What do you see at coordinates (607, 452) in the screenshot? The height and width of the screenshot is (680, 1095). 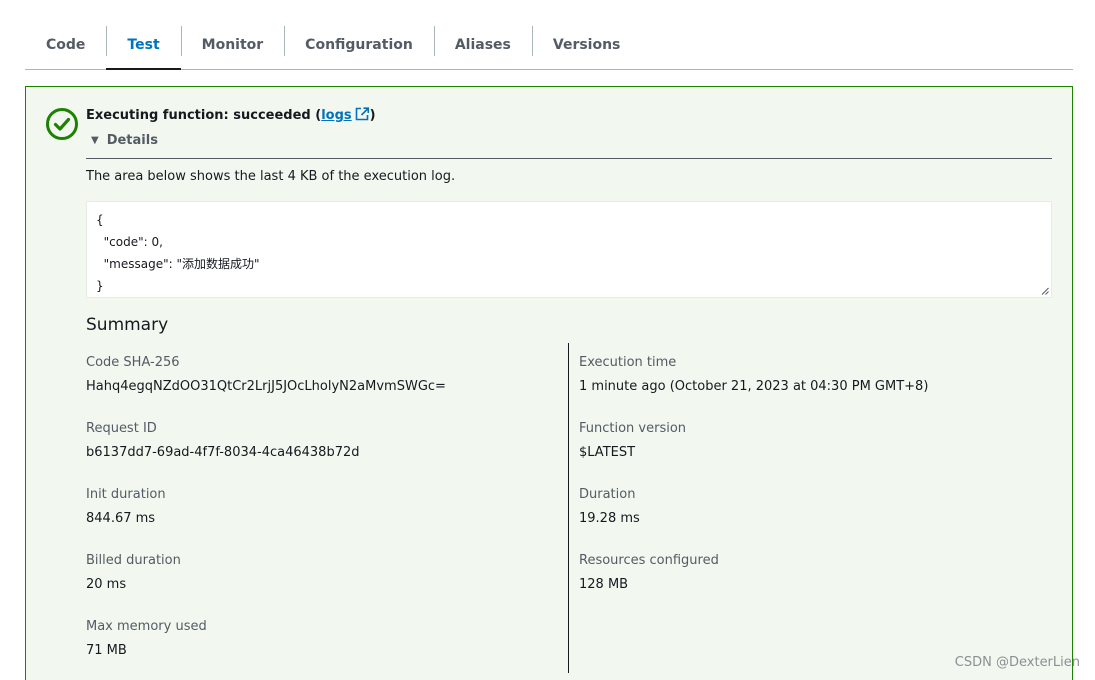 I see `summary-value: $LATEST` at bounding box center [607, 452].